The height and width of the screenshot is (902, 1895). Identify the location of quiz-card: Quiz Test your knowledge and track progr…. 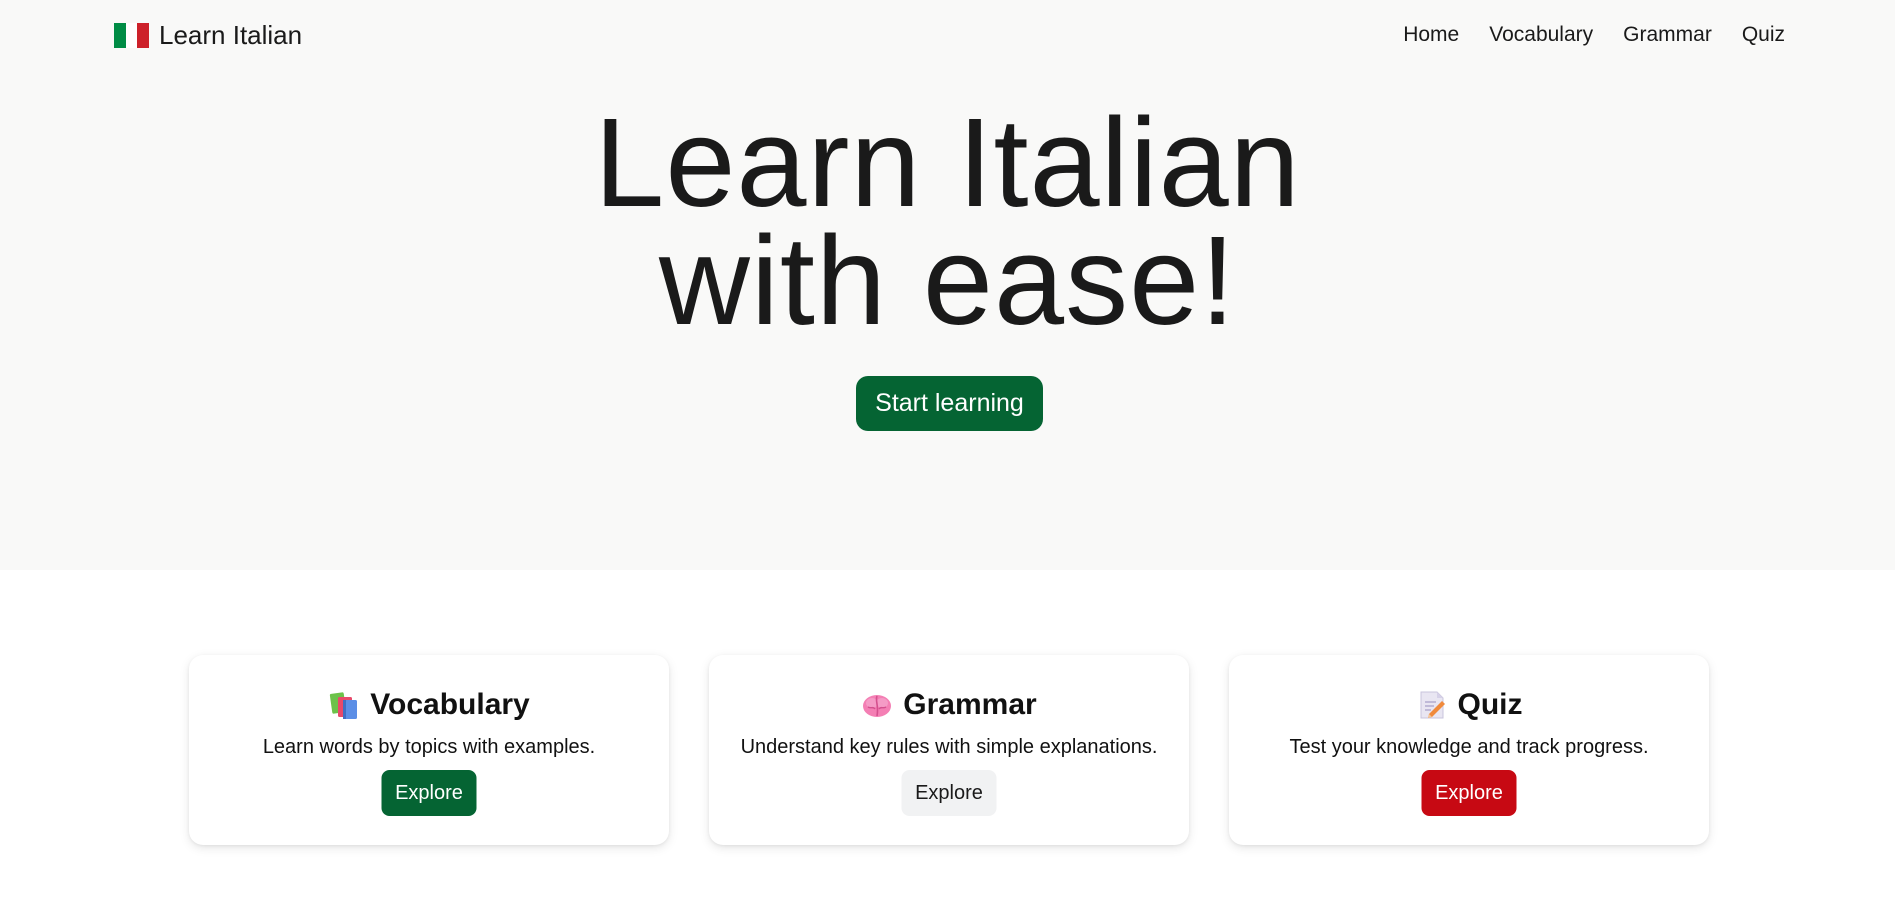
(1469, 750).